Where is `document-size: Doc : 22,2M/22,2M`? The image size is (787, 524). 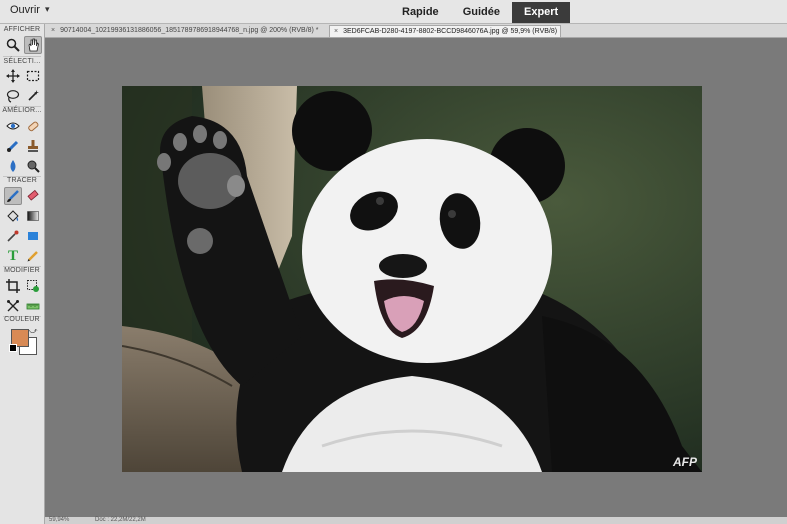 document-size: Doc : 22,2M/22,2M is located at coordinates (120, 520).